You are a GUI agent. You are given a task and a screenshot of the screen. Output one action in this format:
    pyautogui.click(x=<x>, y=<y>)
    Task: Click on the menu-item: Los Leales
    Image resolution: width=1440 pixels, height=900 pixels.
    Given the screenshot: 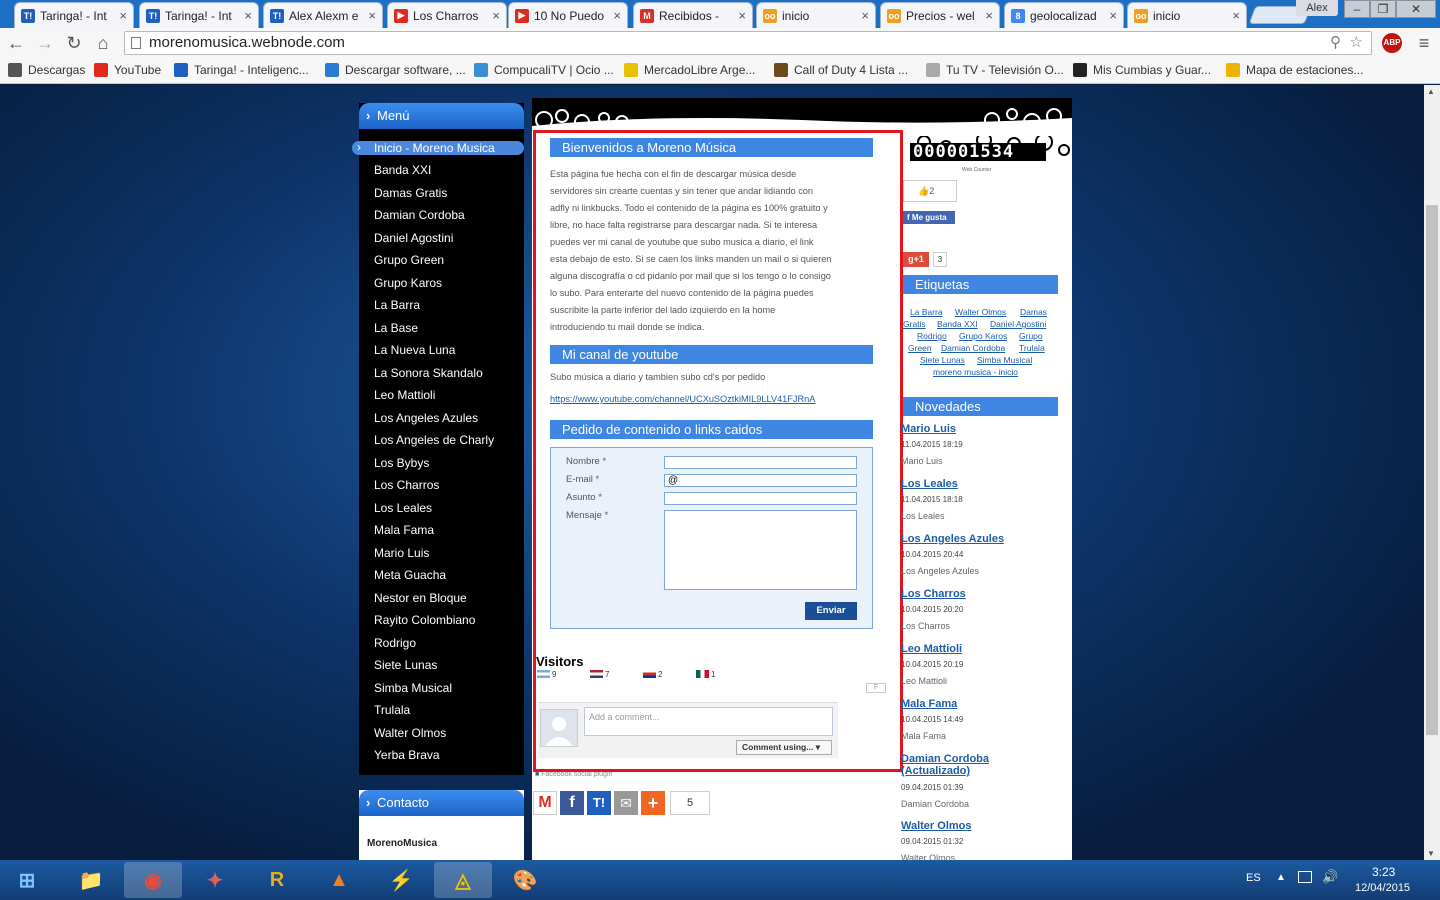 What is the action you would take?
    pyautogui.click(x=403, y=508)
    